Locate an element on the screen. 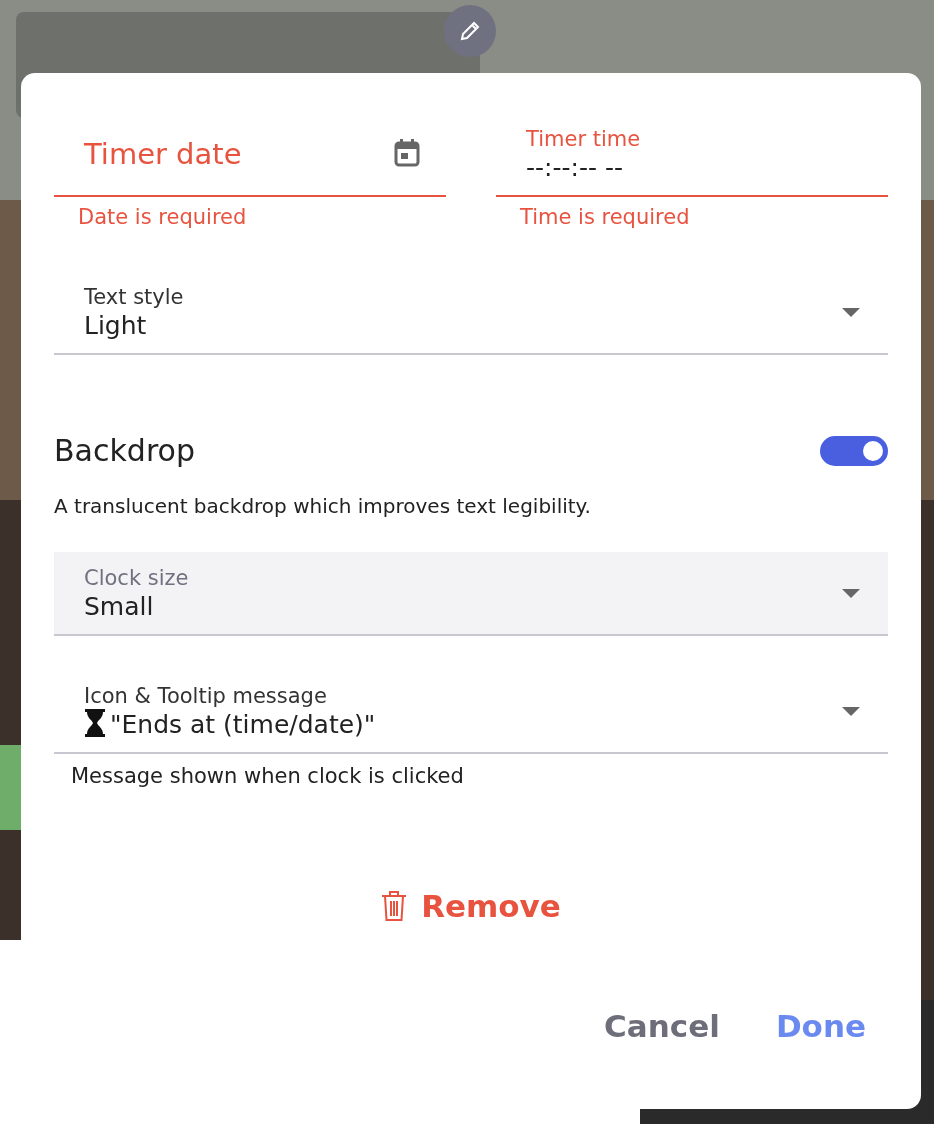 Image resolution: width=934 pixels, height=1124 pixels. cancel-button: Cancel is located at coordinates (662, 1026).